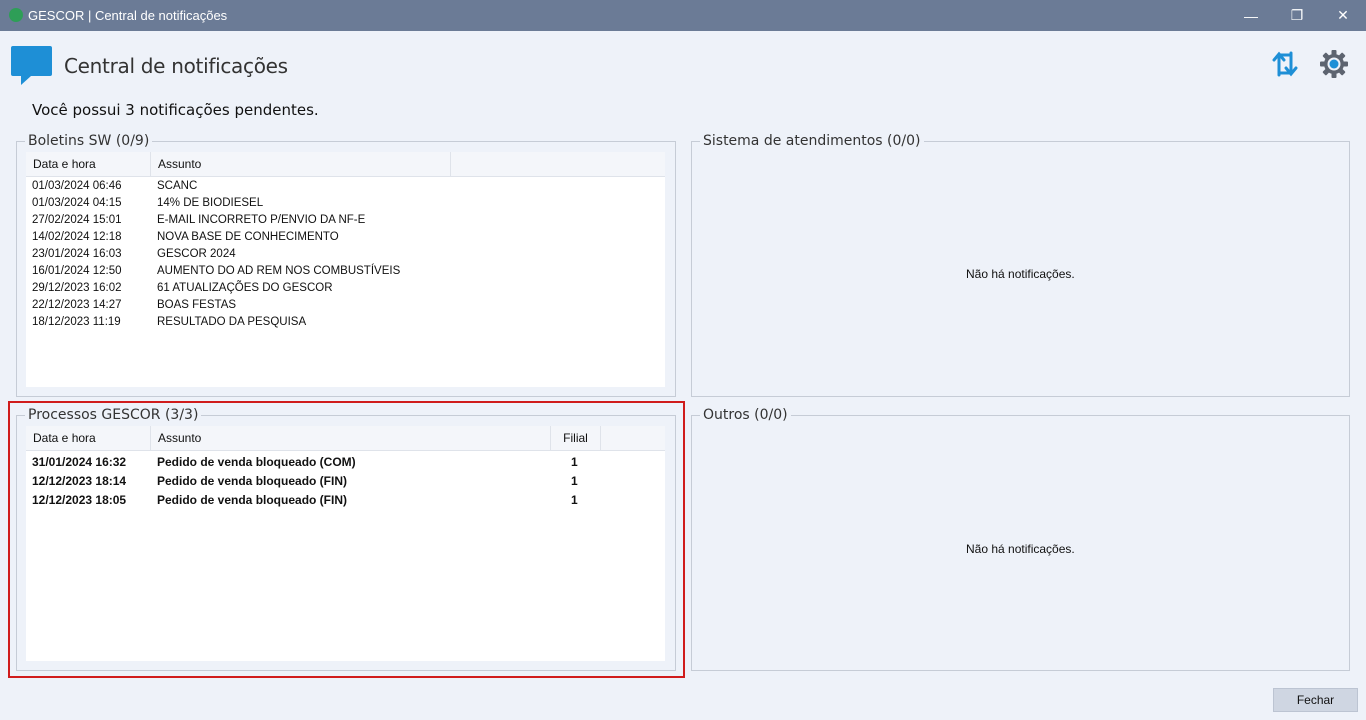 The width and height of the screenshot is (1366, 720). Describe the element at coordinates (345, 203) in the screenshot. I see `table-row: 01/03/2024 04:15 14% DE BIODIESEL` at that location.